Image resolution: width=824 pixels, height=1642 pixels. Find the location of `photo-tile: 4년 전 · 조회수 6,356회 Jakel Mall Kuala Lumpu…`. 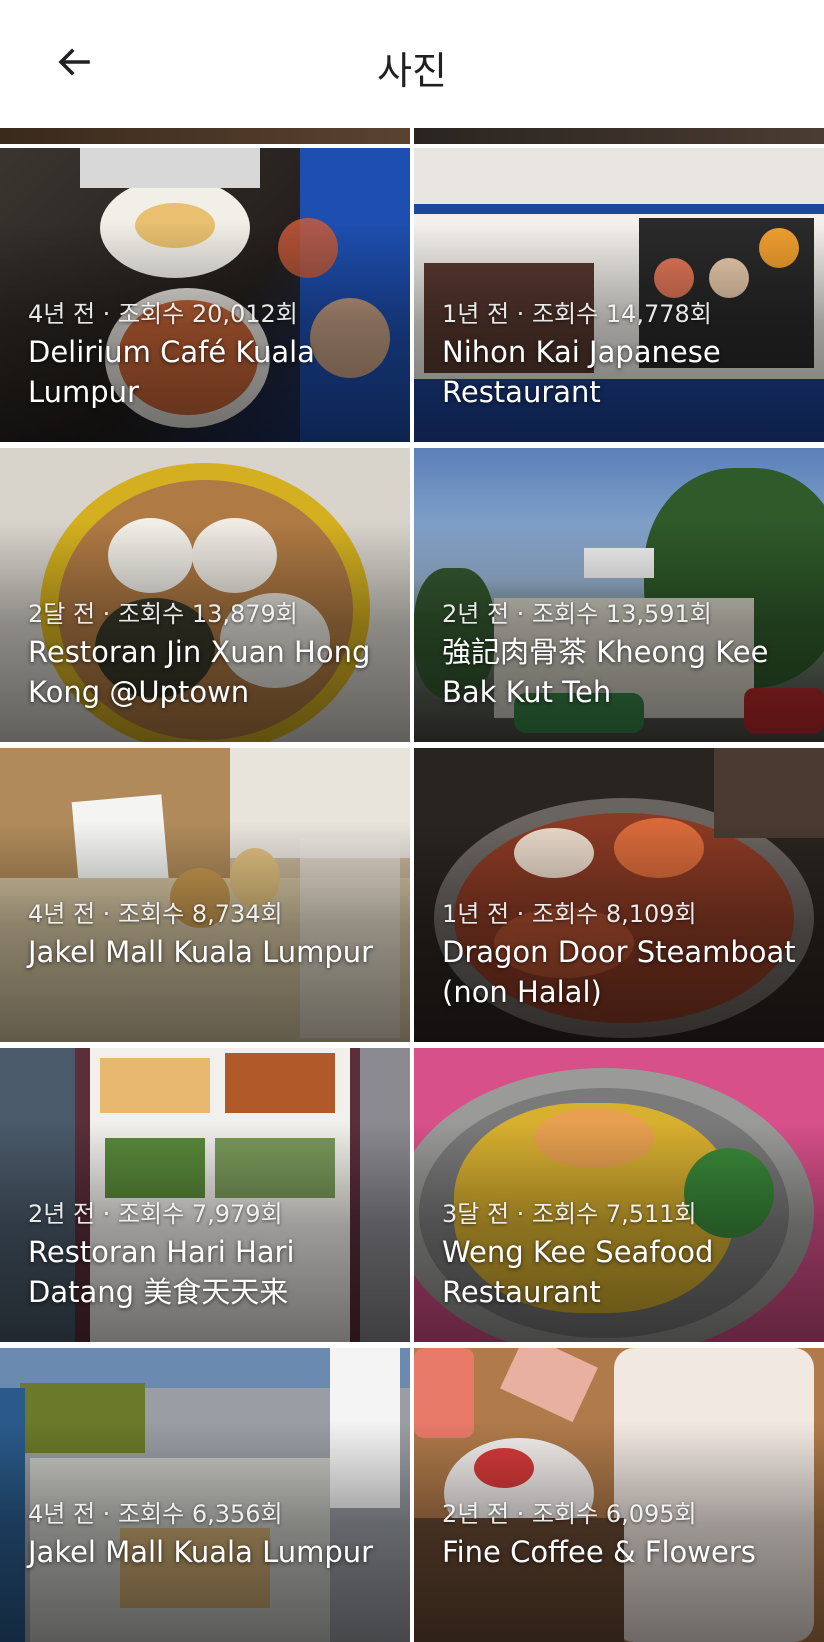

photo-tile: 4년 전 · 조회수 6,356회 Jakel Mall Kuala Lumpu… is located at coordinates (205, 1495).